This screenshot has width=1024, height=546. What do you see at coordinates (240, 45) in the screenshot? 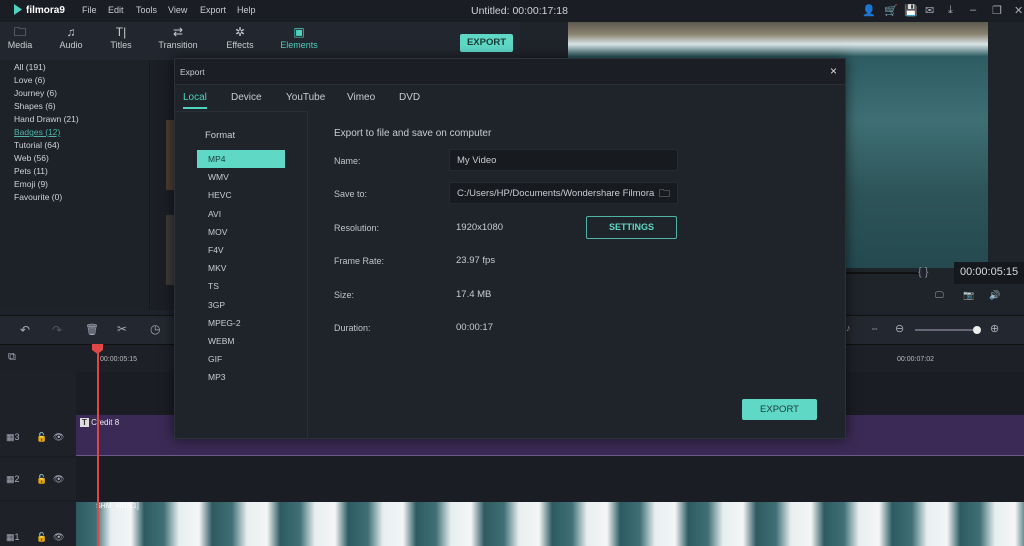
I see `tab-label: Effects` at bounding box center [240, 45].